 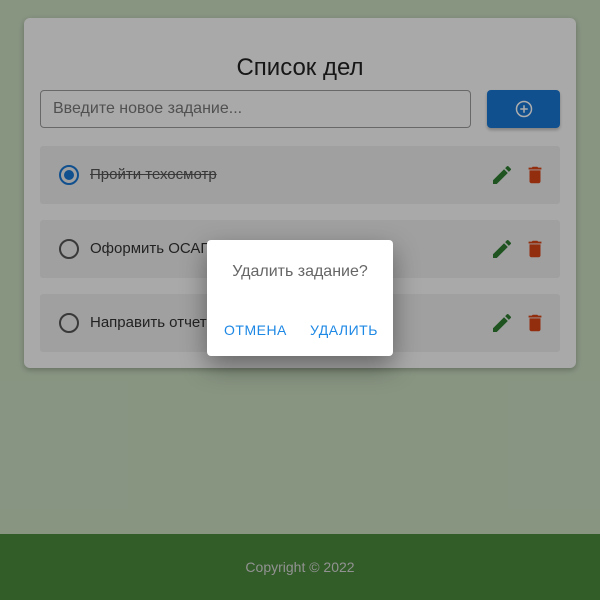 What do you see at coordinates (255, 330) in the screenshot?
I see `cancel-button: Отмена` at bounding box center [255, 330].